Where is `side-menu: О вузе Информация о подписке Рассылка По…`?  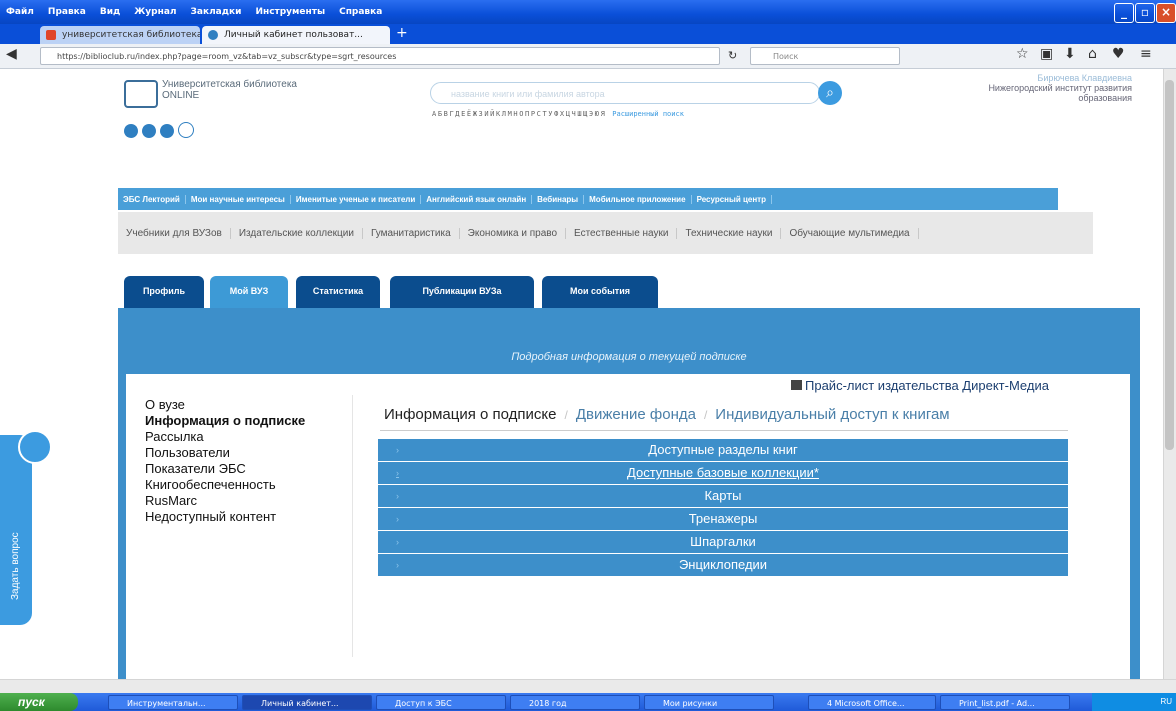
side-menu: О вузе Информация о подписке Рассылка По… is located at coordinates (225, 461).